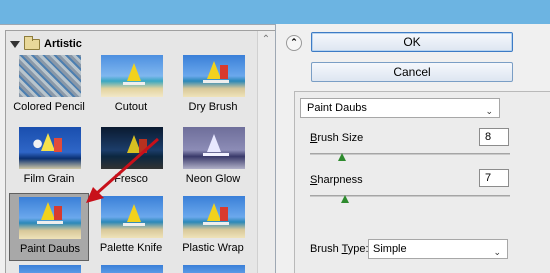 This screenshot has height=273, width=550. I want to click on brush-type-label-pre: Brush, so click(326, 249).